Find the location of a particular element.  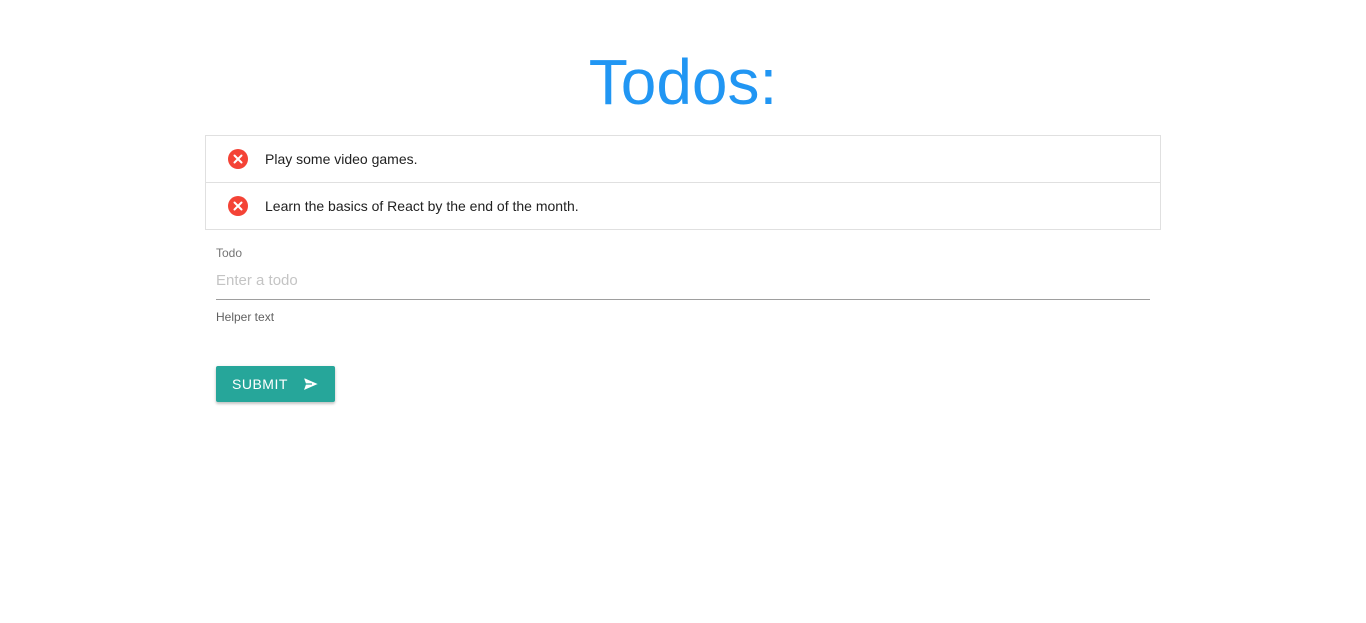

submit-button-label: SUBMIT is located at coordinates (260, 384).